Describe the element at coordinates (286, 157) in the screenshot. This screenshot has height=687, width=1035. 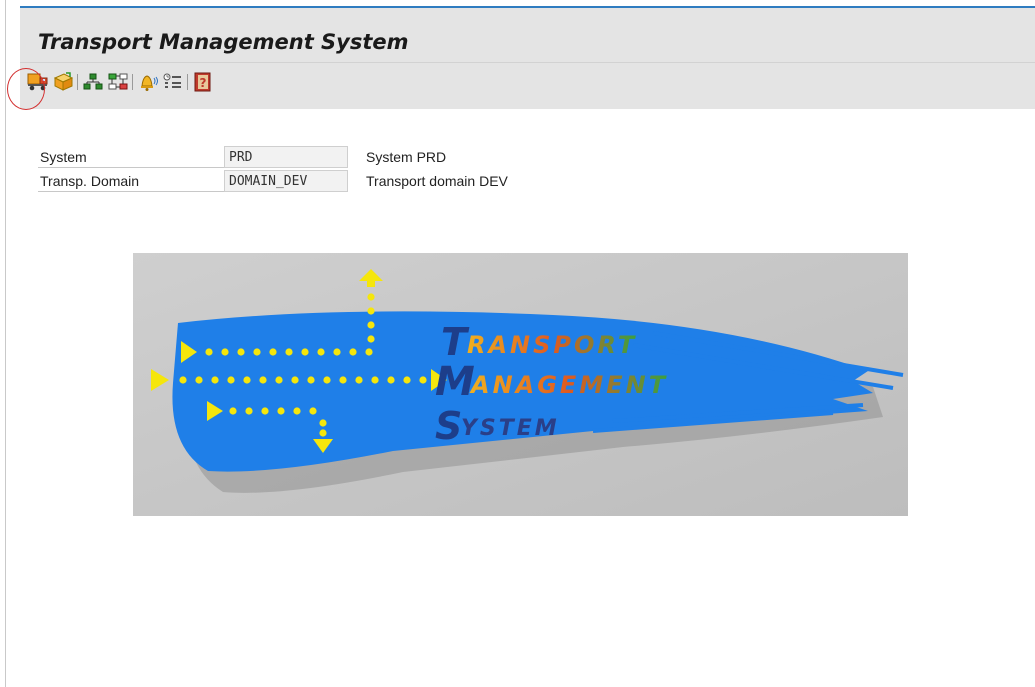
I see `system-value-field: PRD` at that location.